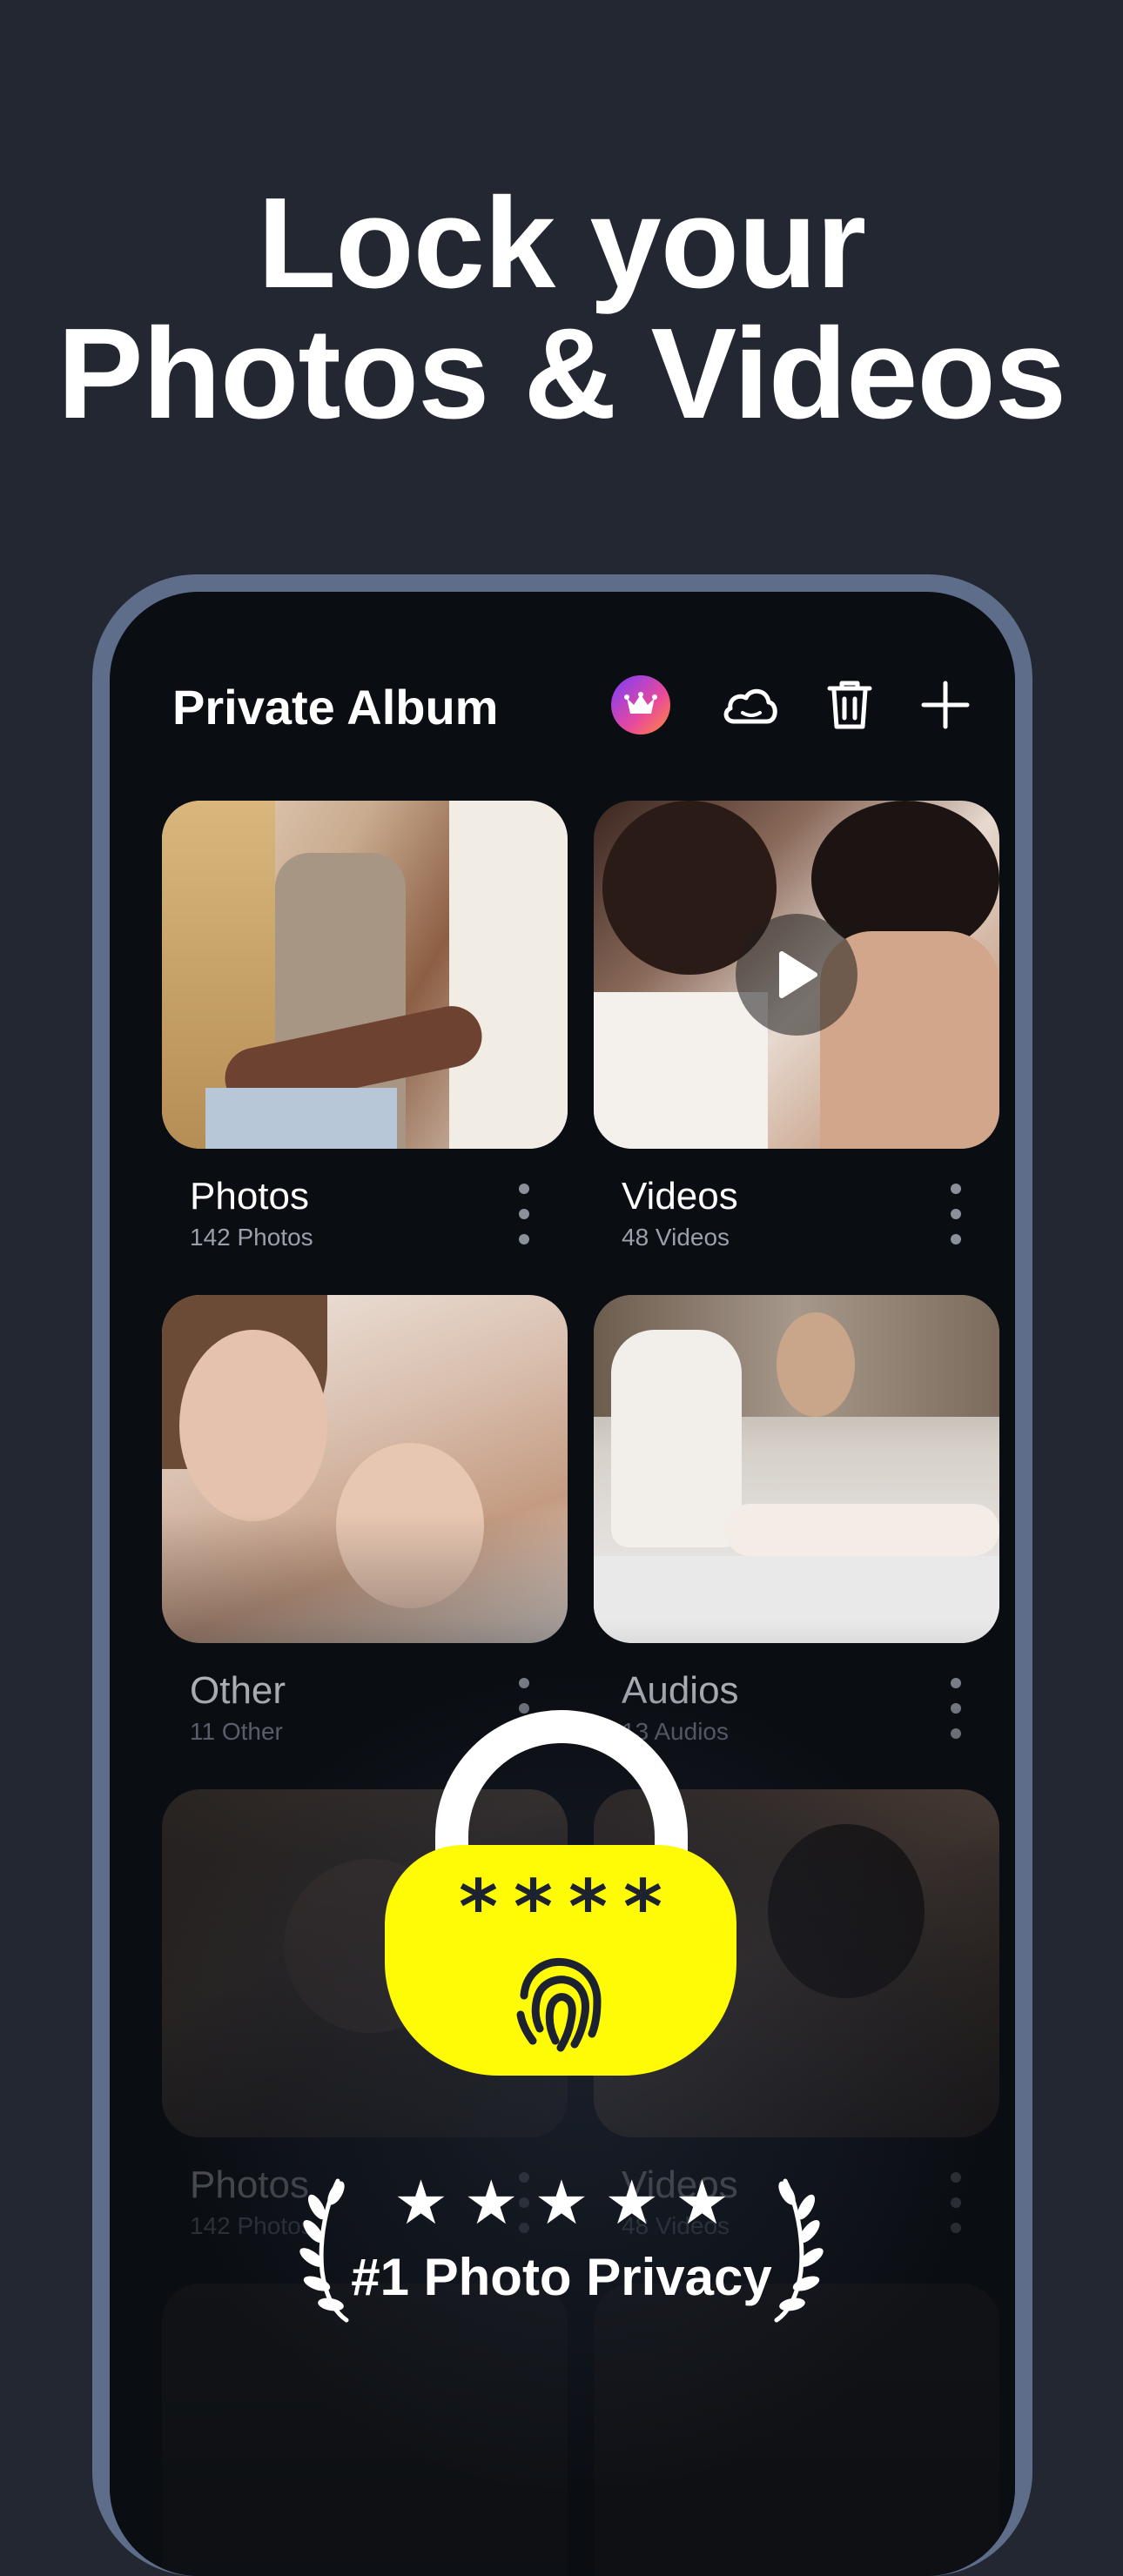 This screenshot has height=2576, width=1123. I want to click on add-button, so click(945, 705).